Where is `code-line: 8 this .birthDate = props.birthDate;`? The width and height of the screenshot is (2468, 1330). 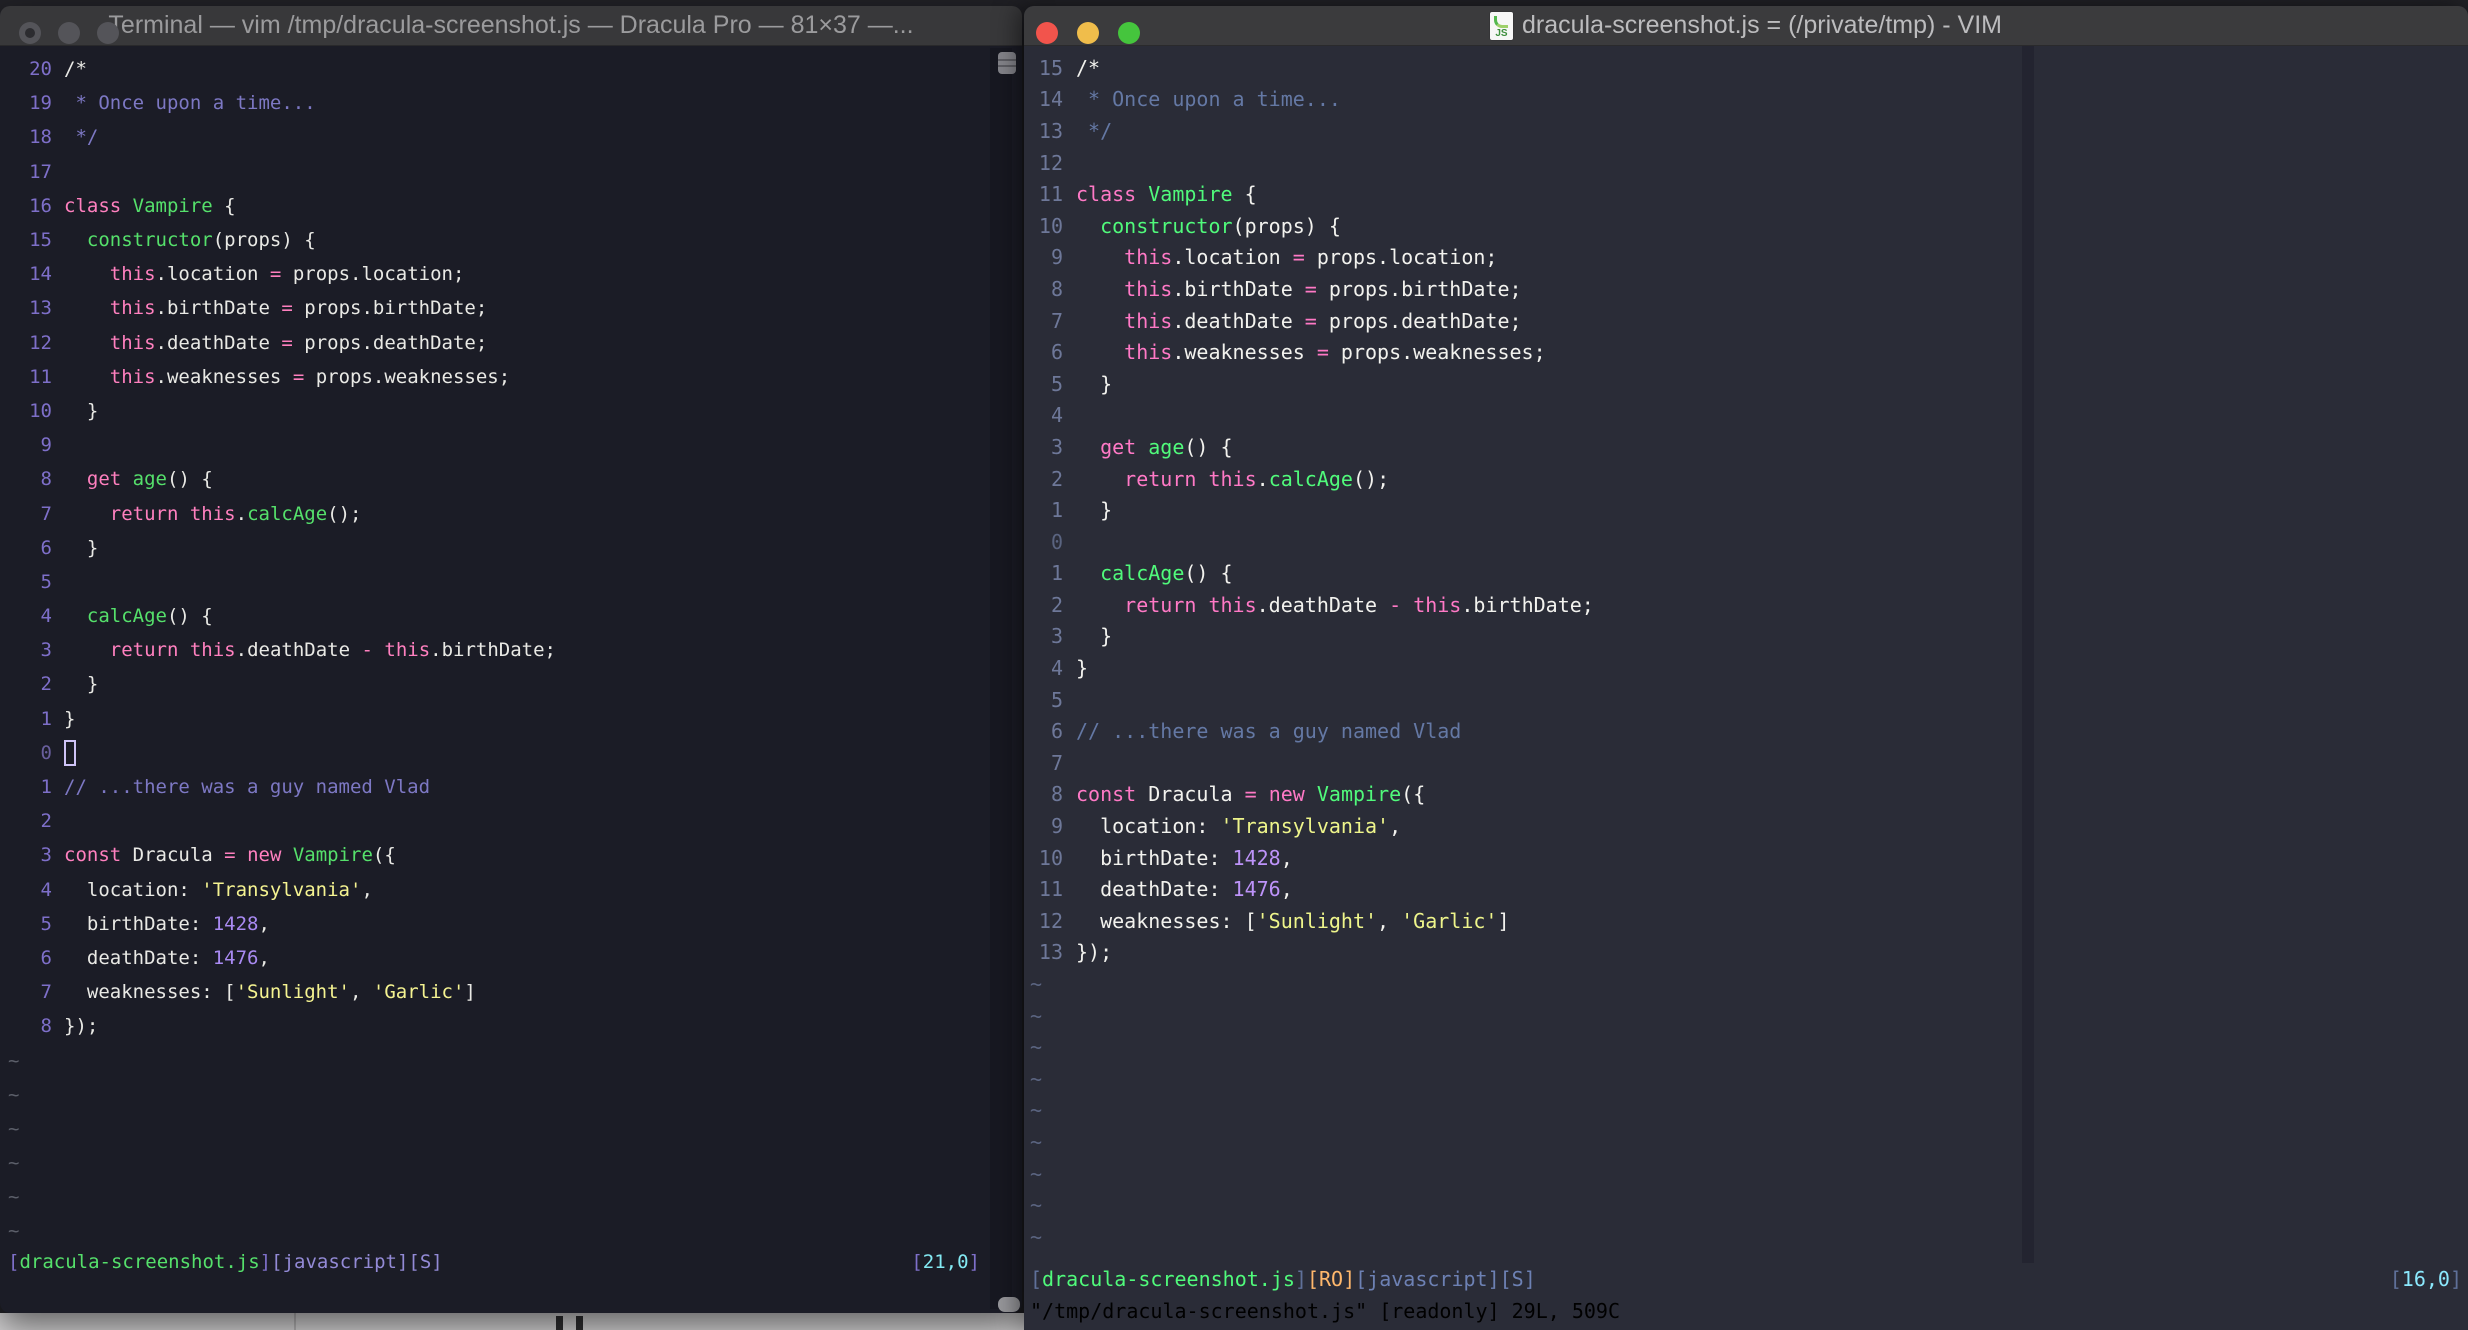 code-line: 8 this .birthDate = props.birthDate; is located at coordinates (1746, 289).